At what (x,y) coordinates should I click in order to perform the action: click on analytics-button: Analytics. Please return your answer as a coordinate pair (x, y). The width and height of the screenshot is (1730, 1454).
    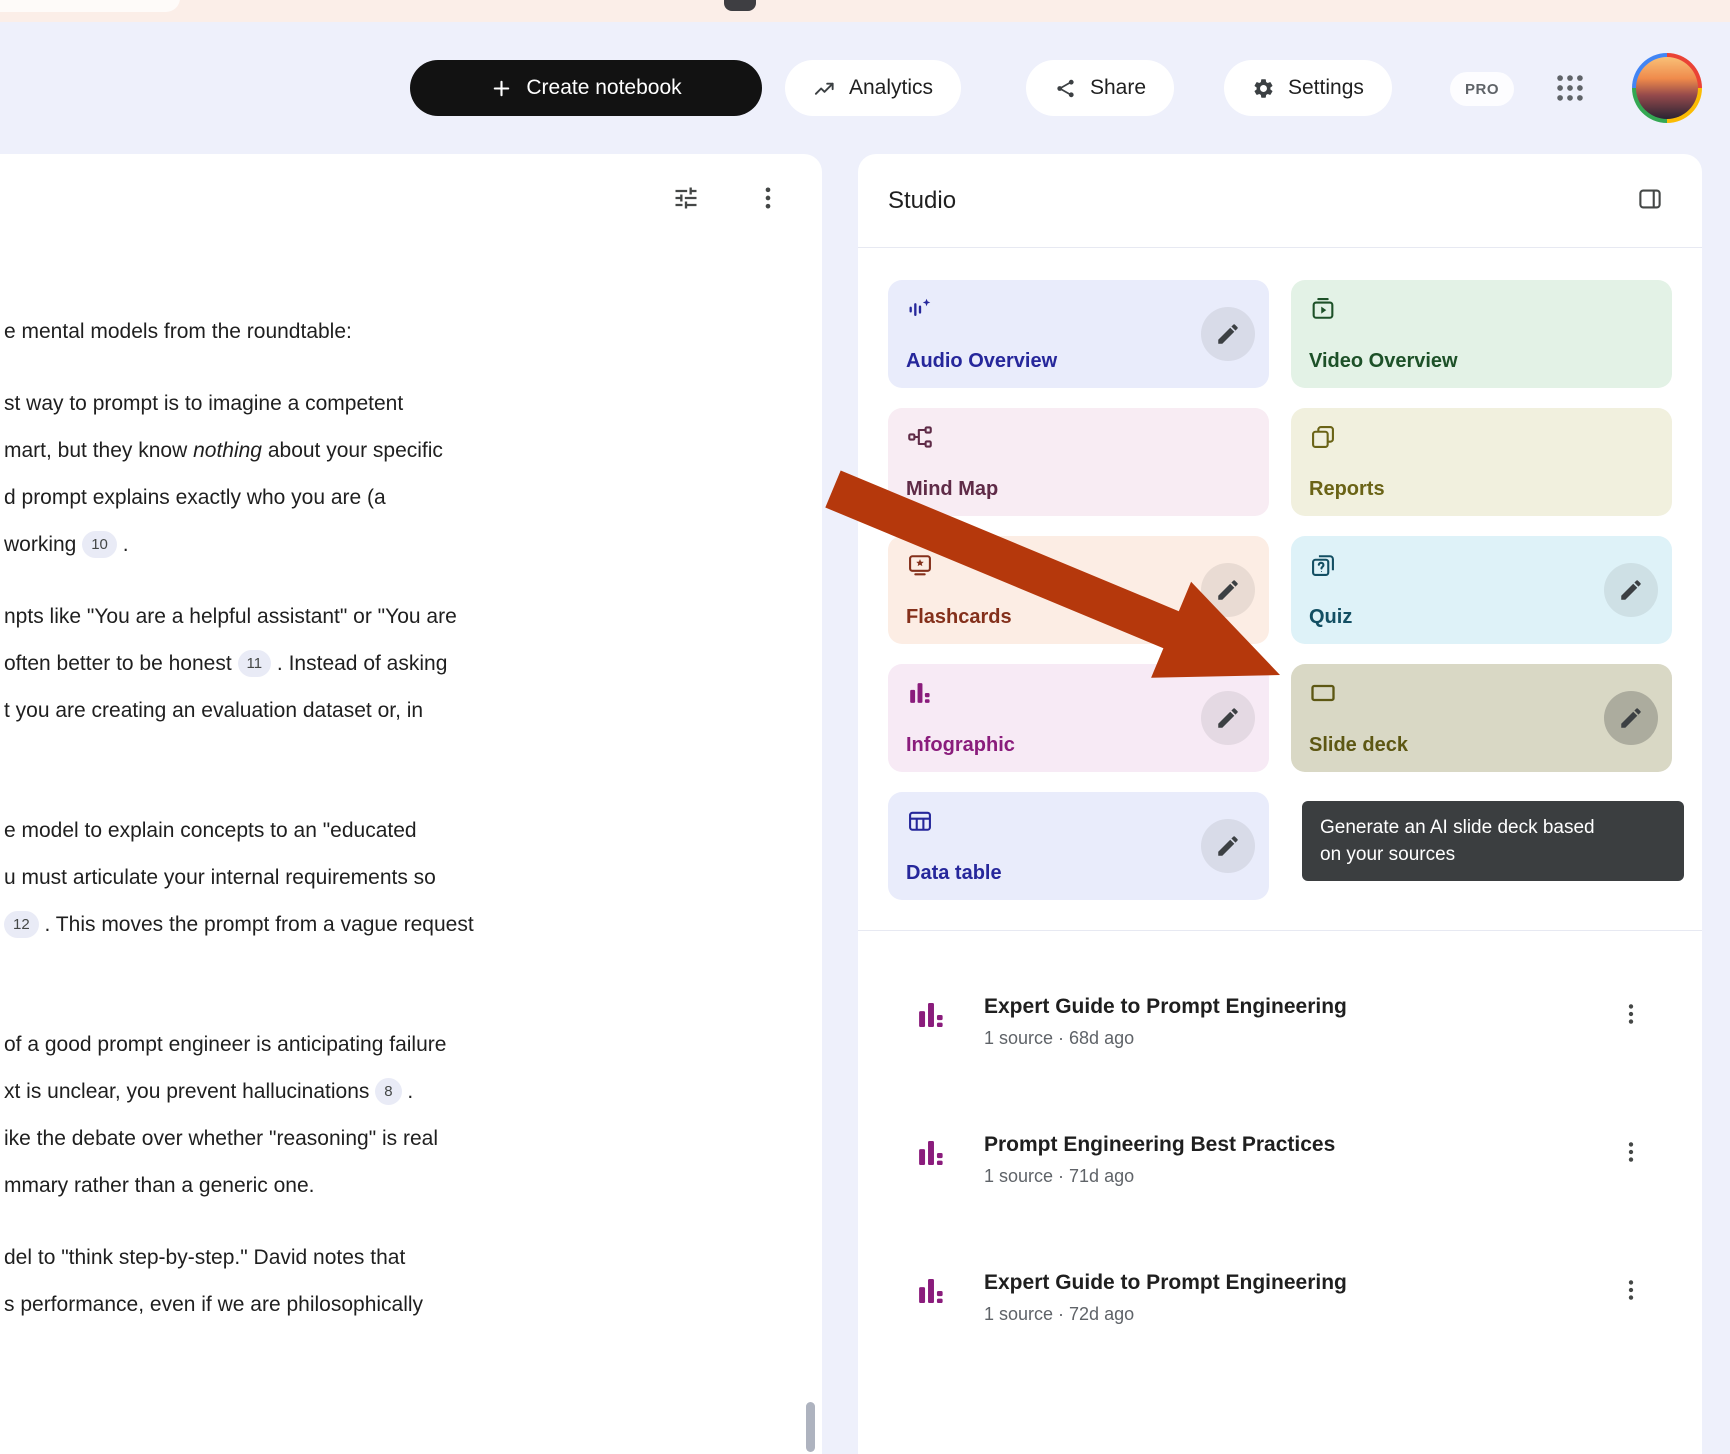
    Looking at the image, I should click on (873, 88).